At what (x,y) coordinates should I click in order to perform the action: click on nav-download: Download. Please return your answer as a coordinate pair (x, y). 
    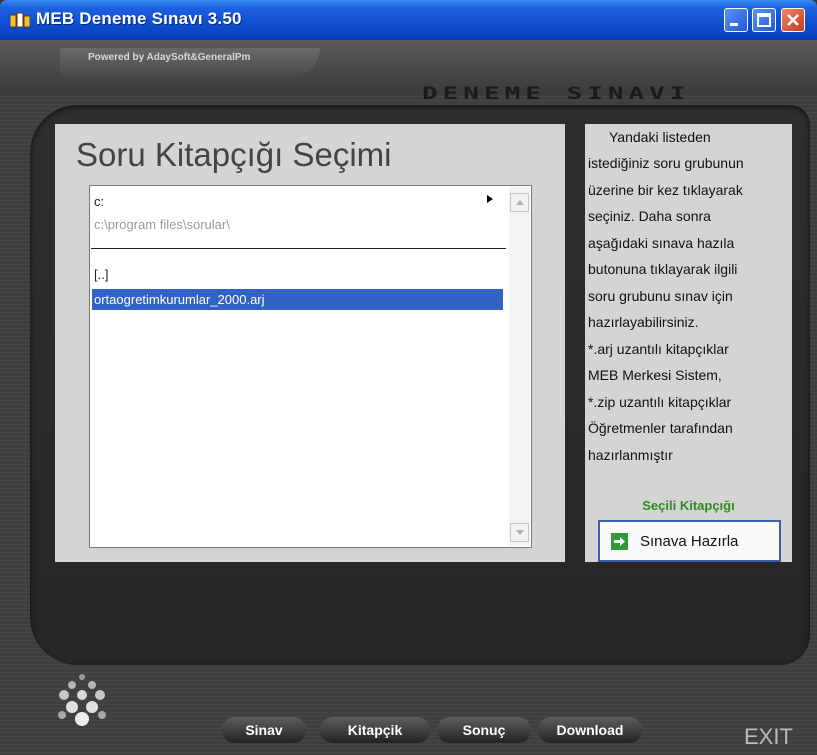
    Looking at the image, I should click on (590, 730).